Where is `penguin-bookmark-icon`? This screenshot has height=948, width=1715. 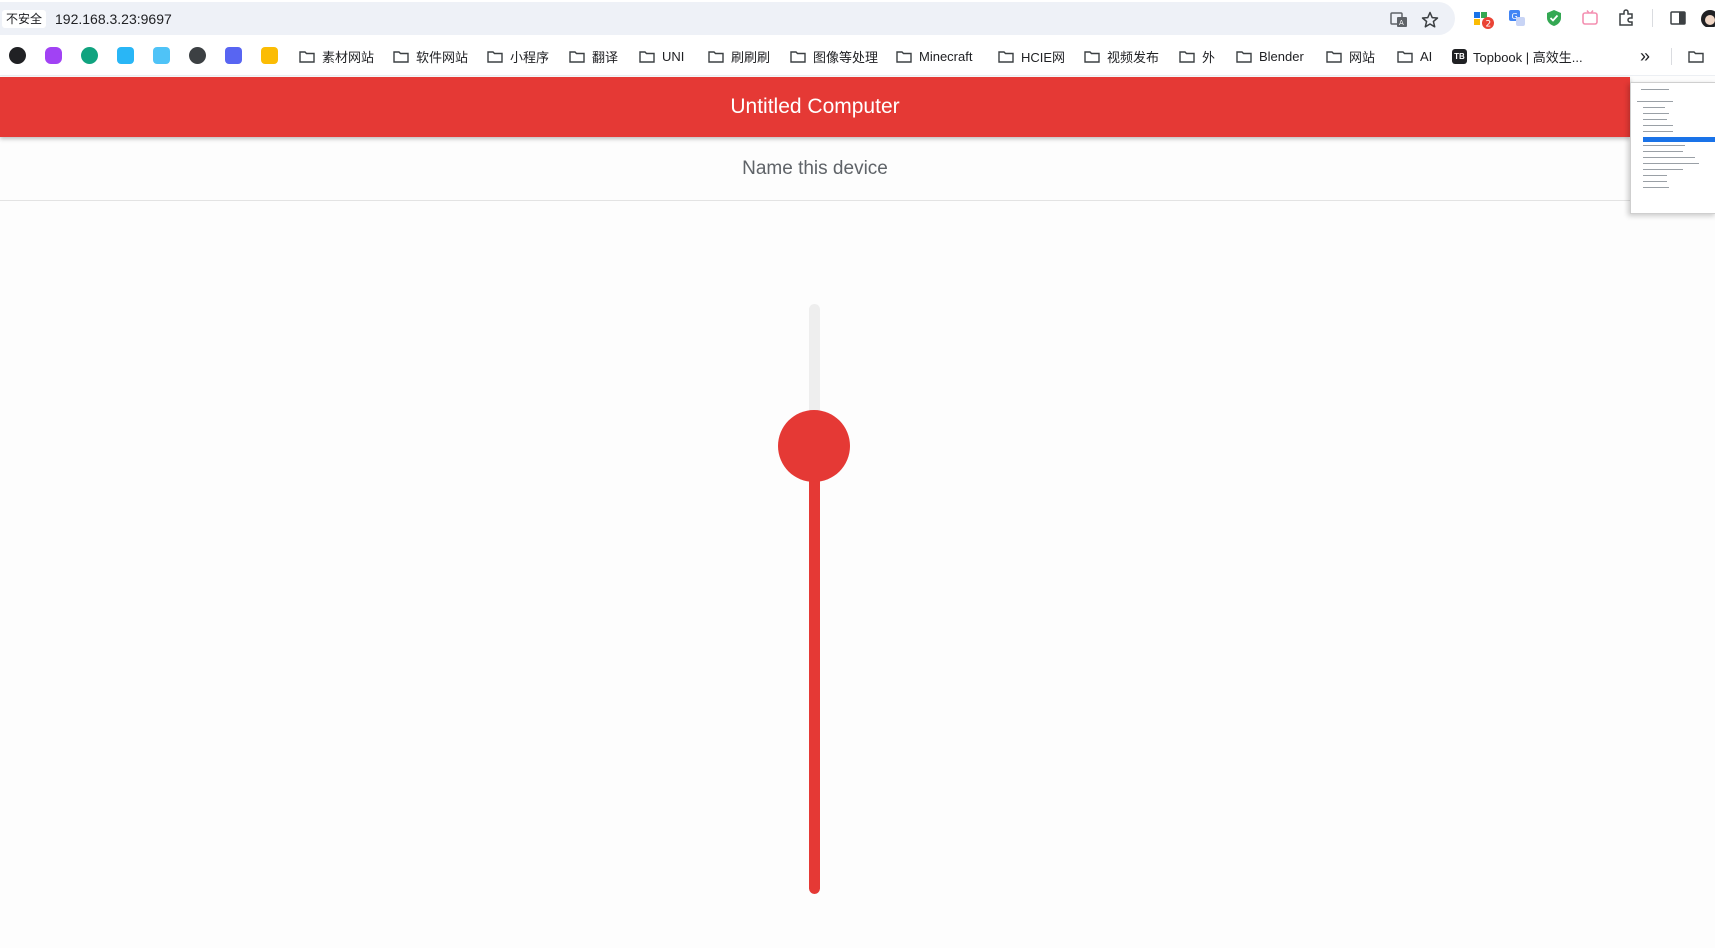 penguin-bookmark-icon is located at coordinates (17, 55).